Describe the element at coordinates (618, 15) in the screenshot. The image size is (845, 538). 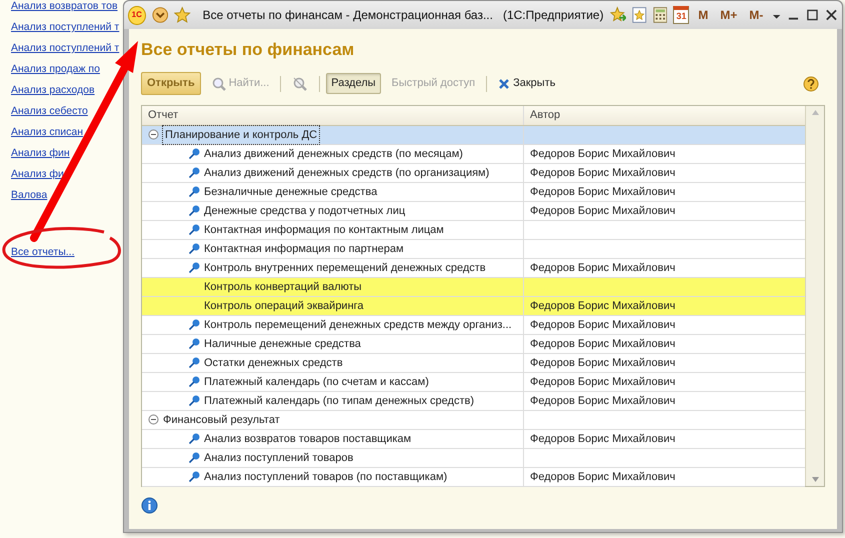
I see `star-arrow-icon` at that location.